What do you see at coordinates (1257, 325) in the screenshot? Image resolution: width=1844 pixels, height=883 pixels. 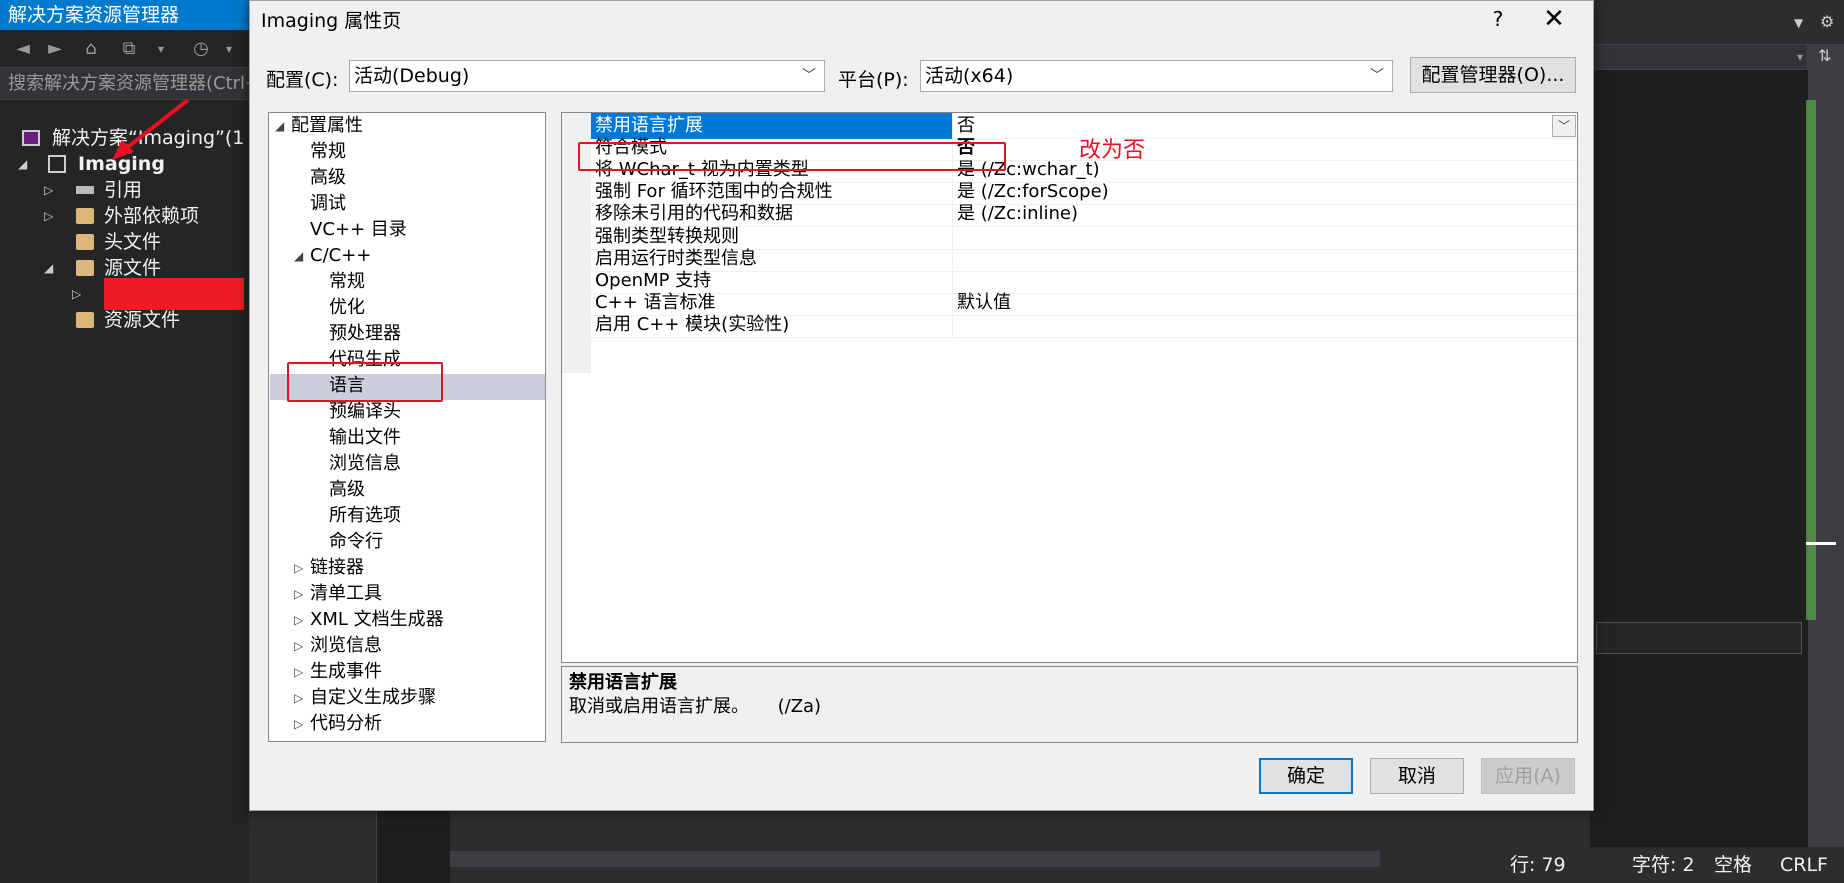 I see `property-value` at bounding box center [1257, 325].